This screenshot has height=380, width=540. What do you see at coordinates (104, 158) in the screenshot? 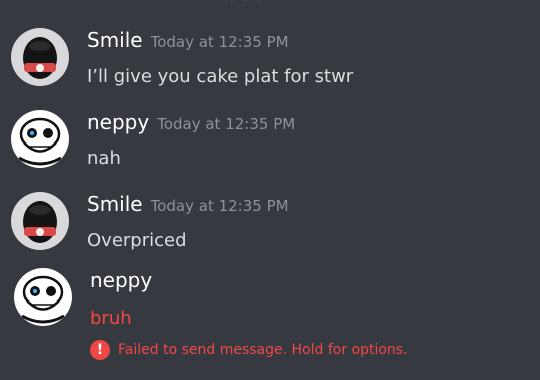
I see `message-text: nah` at bounding box center [104, 158].